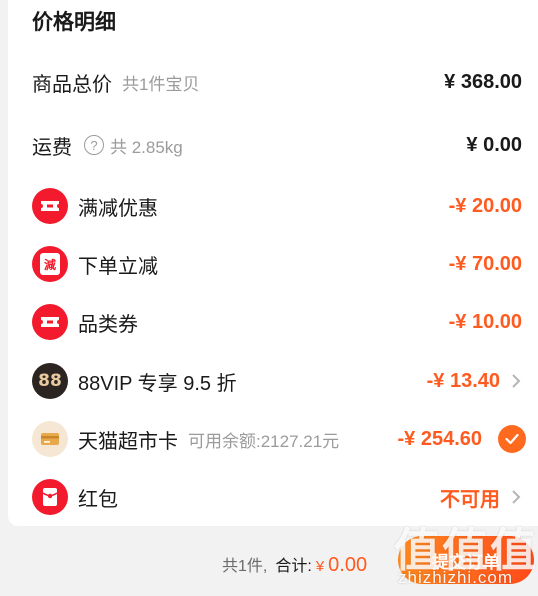  What do you see at coordinates (52, 147) in the screenshot?
I see `shipping-label: 运费` at bounding box center [52, 147].